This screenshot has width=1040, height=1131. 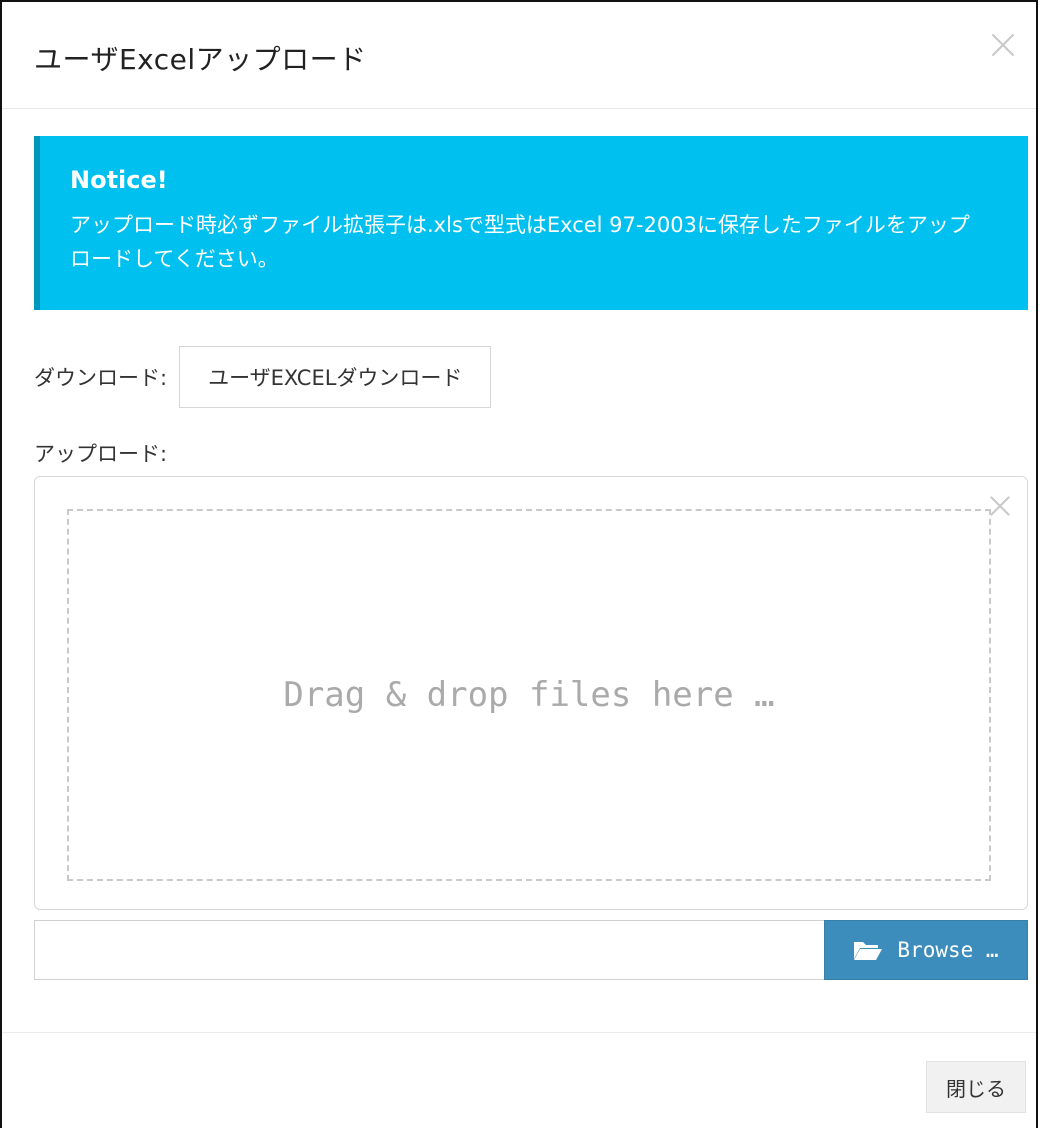 What do you see at coordinates (1003, 45) in the screenshot?
I see `close-icon` at bounding box center [1003, 45].